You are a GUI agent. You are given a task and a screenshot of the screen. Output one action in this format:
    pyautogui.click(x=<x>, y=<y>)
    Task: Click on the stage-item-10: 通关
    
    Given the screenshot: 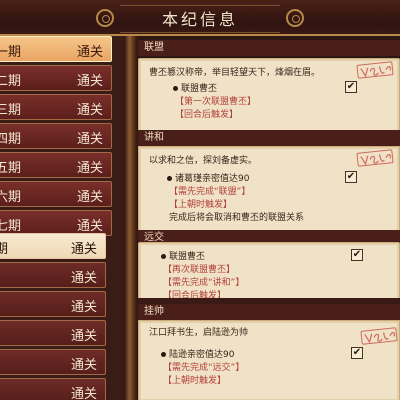 What is the action you would take?
    pyautogui.click(x=53, y=304)
    